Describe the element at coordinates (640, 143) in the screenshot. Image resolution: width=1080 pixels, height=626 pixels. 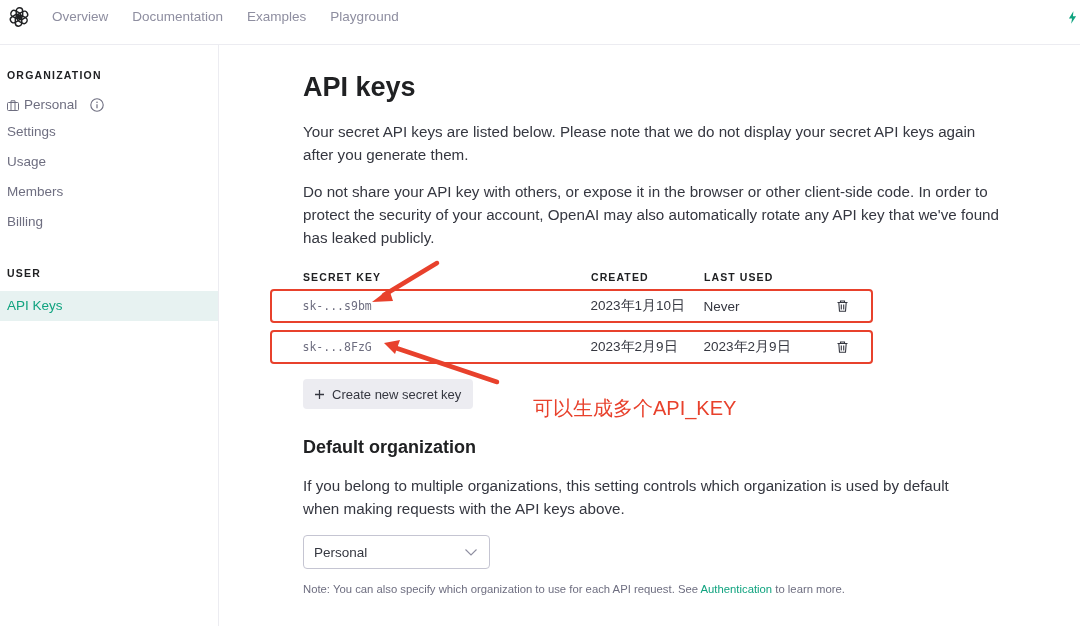
I see `description-text: Your secret API keys are listed below. Please note that we do not display your secret API keys again after you generate them.` at that location.